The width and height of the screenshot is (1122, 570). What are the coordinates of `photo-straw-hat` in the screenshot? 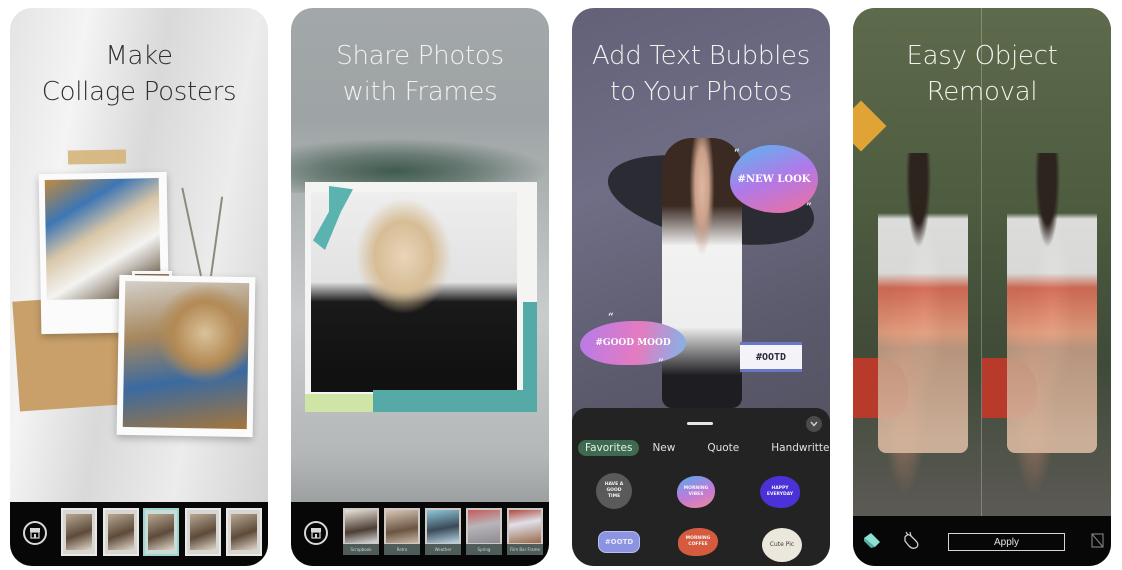 It's located at (186, 355).